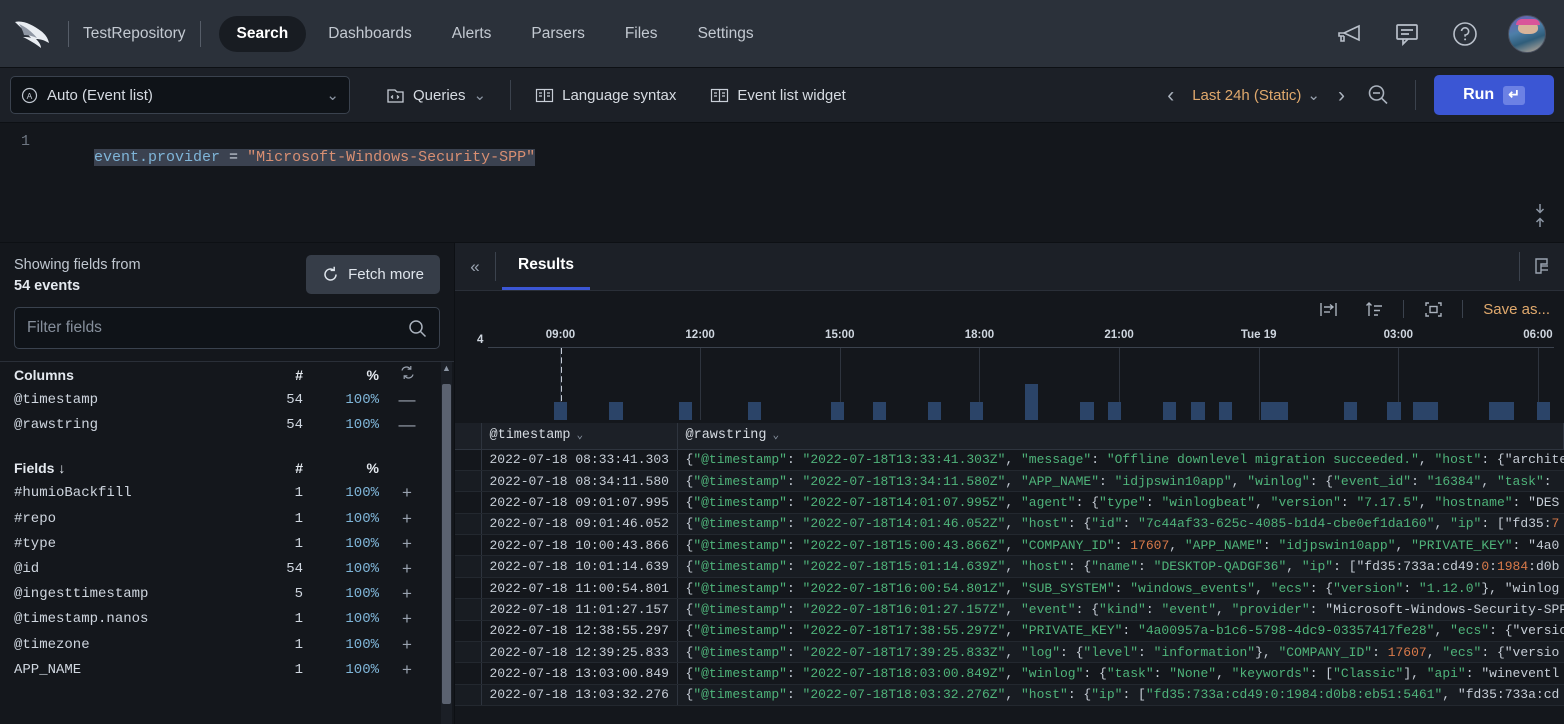 This screenshot has width=1564, height=724. I want to click on cell-timestamp: 2022-07-18 12:39:25.833, so click(579, 652).